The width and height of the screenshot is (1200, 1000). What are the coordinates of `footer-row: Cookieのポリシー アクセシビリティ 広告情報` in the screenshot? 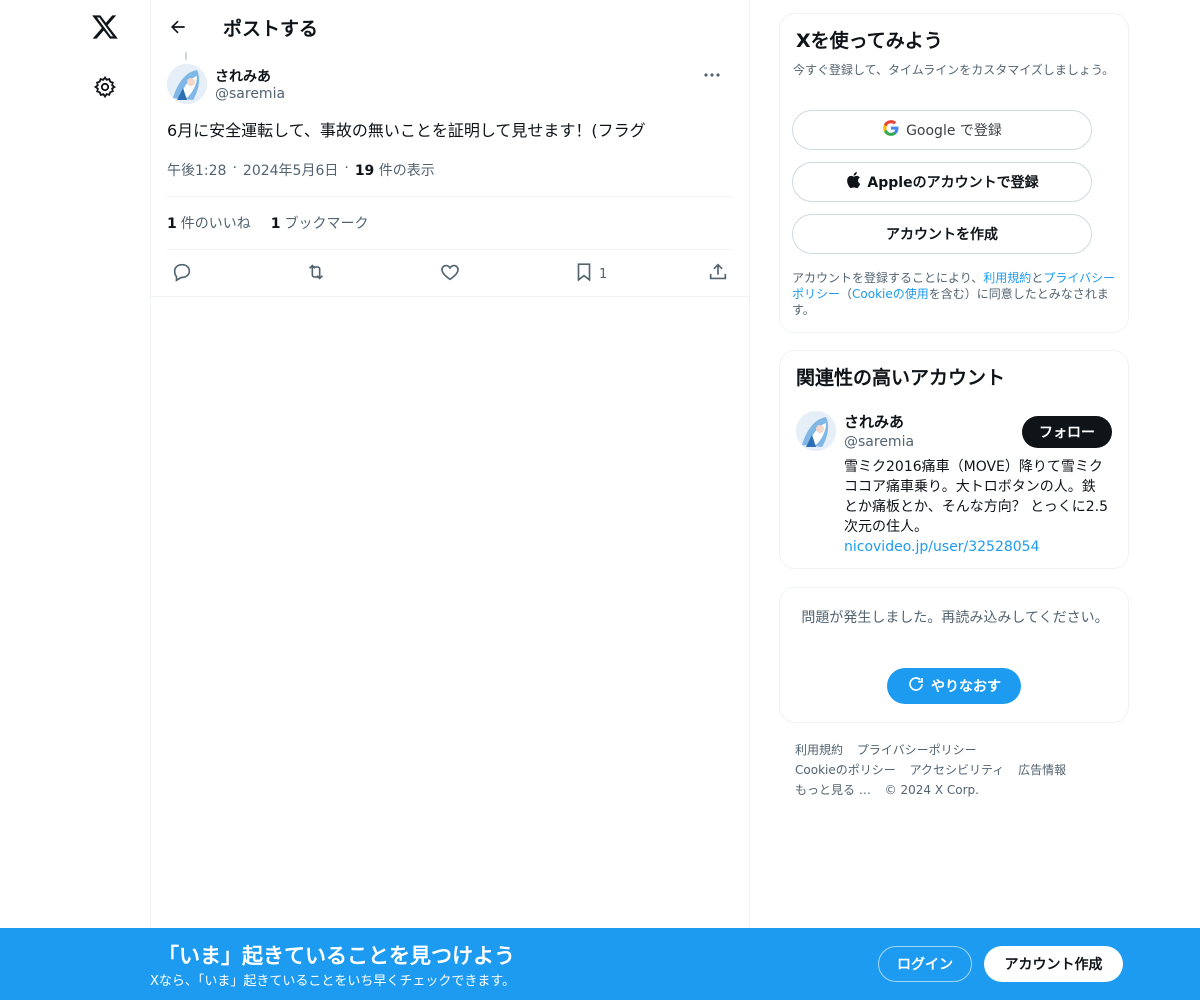 It's located at (955, 770).